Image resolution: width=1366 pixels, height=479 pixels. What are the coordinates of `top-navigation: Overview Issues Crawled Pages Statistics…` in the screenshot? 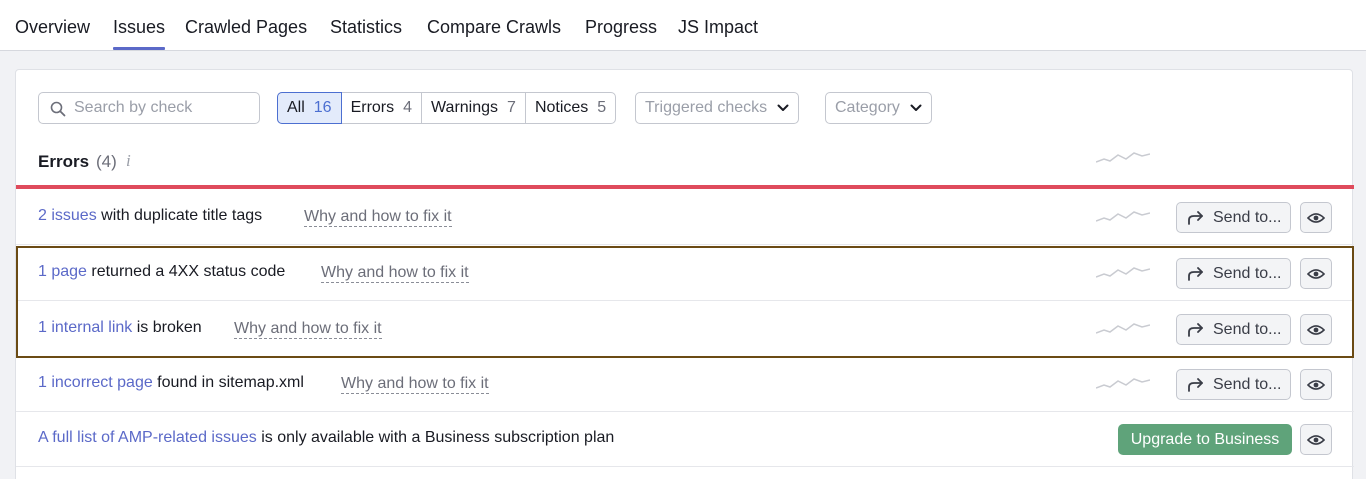 It's located at (683, 25).